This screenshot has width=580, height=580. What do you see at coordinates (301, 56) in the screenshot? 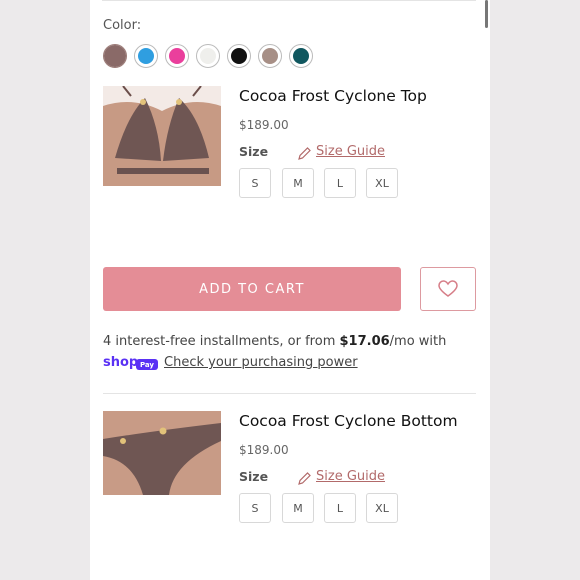
I see `swatch-teal` at bounding box center [301, 56].